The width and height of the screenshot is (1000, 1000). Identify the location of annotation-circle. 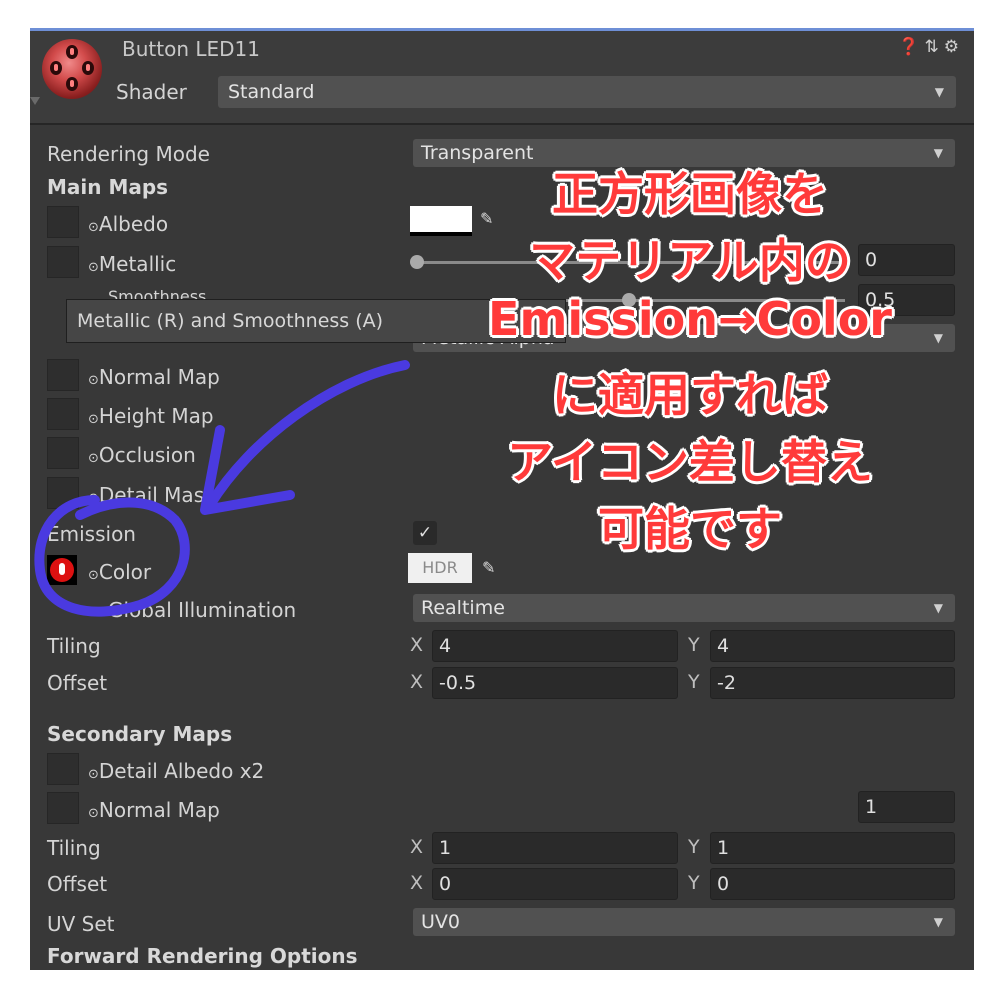
(112, 556).